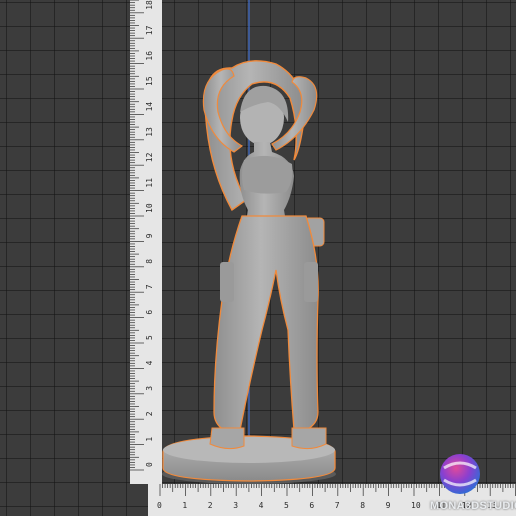 The width and height of the screenshot is (516, 516). What do you see at coordinates (159, 505) in the screenshot?
I see `horizontal-ruler-label: 0` at bounding box center [159, 505].